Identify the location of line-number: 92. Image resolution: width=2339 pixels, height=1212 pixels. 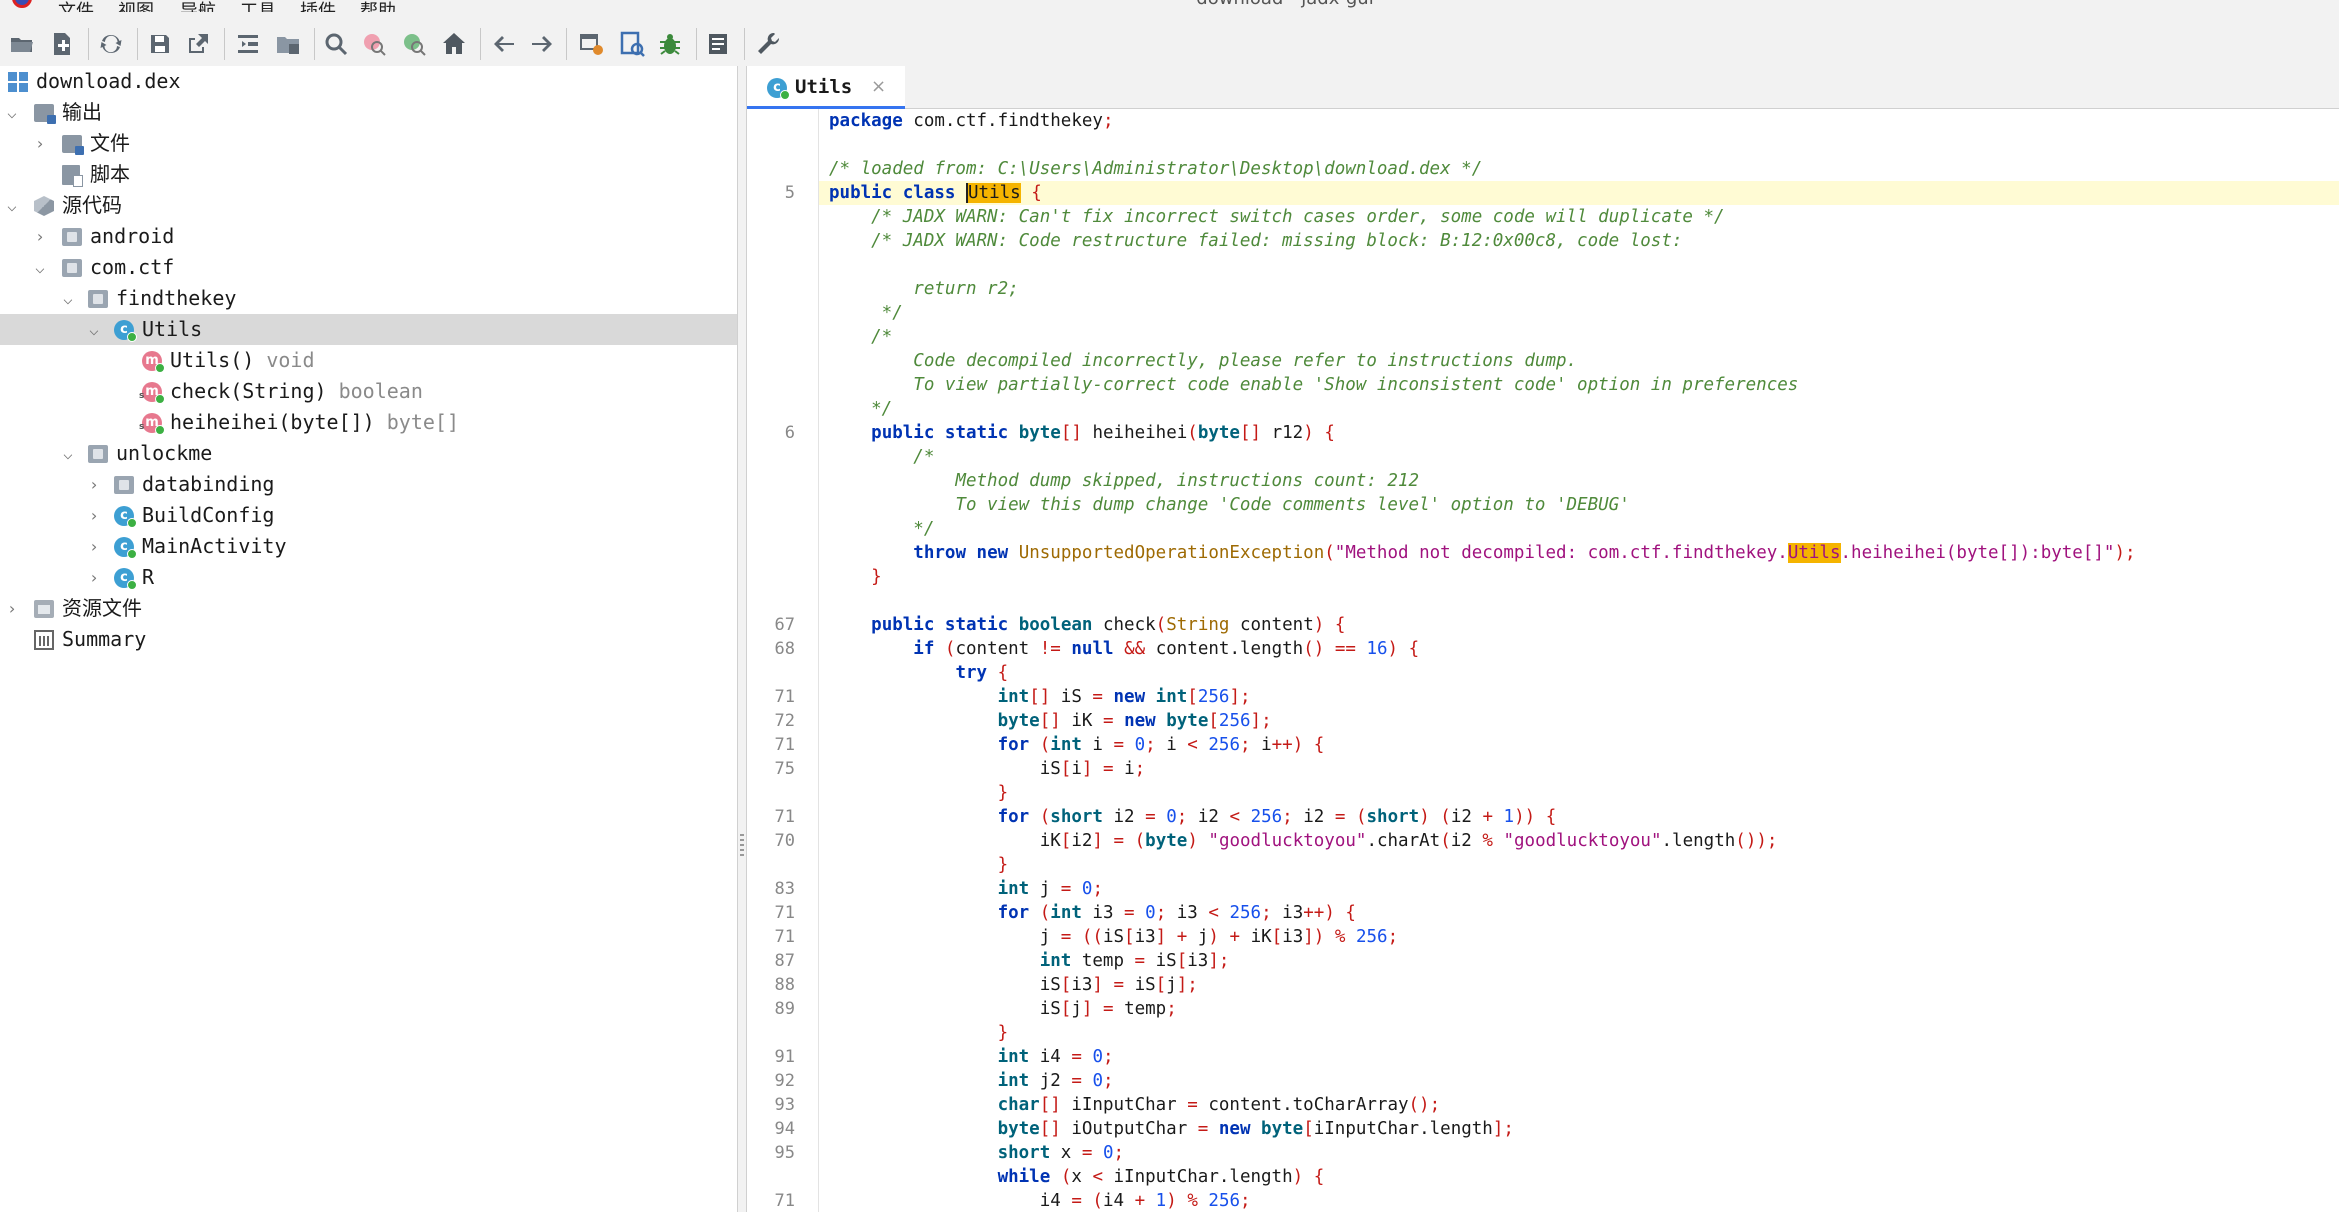
(784, 1081).